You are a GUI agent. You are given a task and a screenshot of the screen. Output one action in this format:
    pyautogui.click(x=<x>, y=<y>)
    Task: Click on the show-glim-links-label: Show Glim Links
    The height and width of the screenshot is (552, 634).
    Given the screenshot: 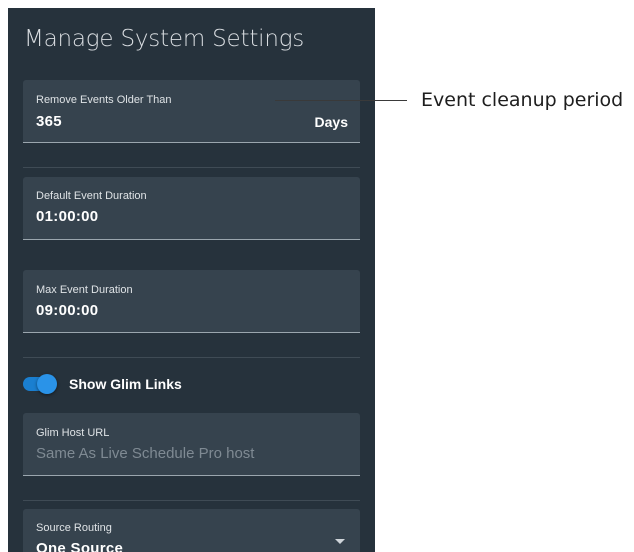 What is the action you would take?
    pyautogui.click(x=125, y=384)
    